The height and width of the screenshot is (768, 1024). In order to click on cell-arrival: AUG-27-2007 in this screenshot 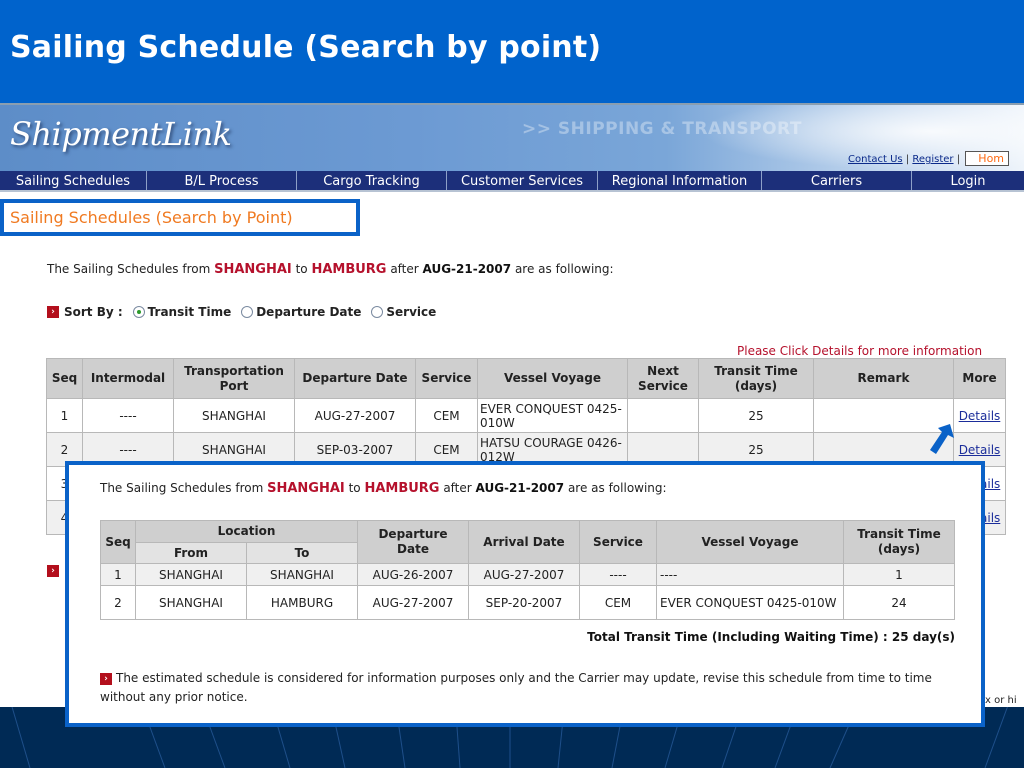, I will do `click(524, 574)`.